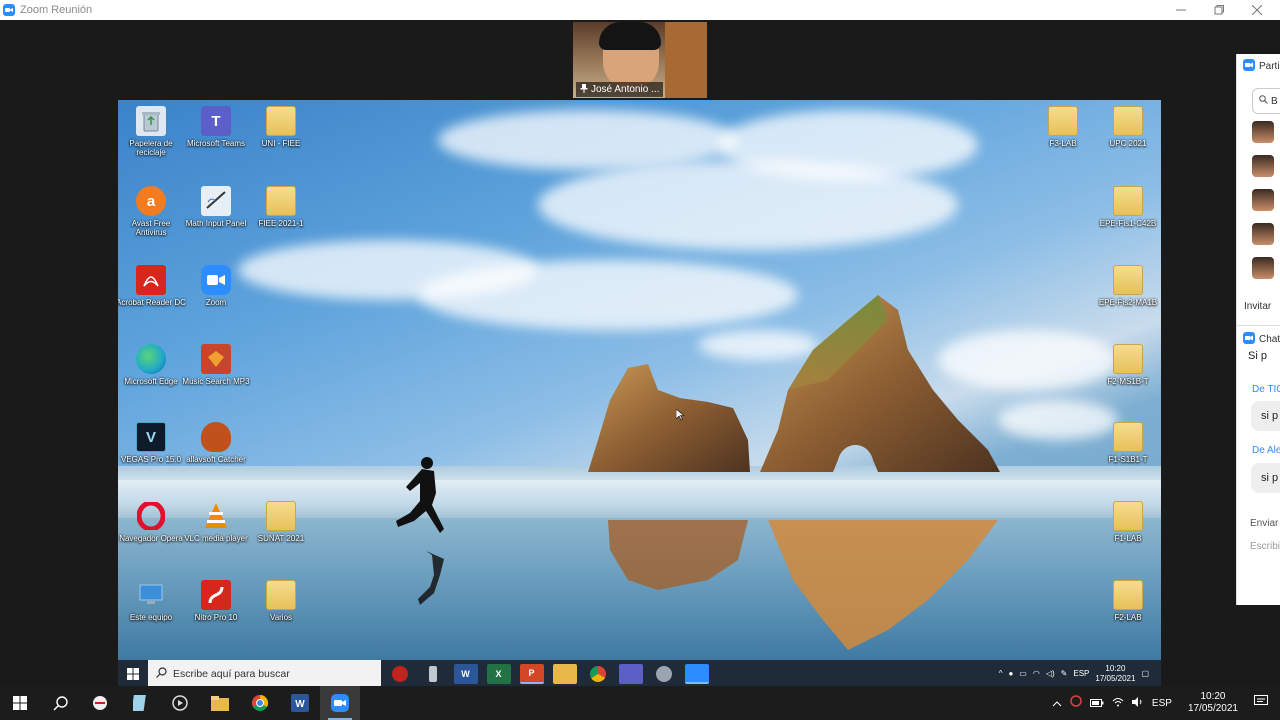 This screenshot has height=720, width=1280. Describe the element at coordinates (281, 601) in the screenshot. I see `desktop-icon-folder: Varios` at that location.